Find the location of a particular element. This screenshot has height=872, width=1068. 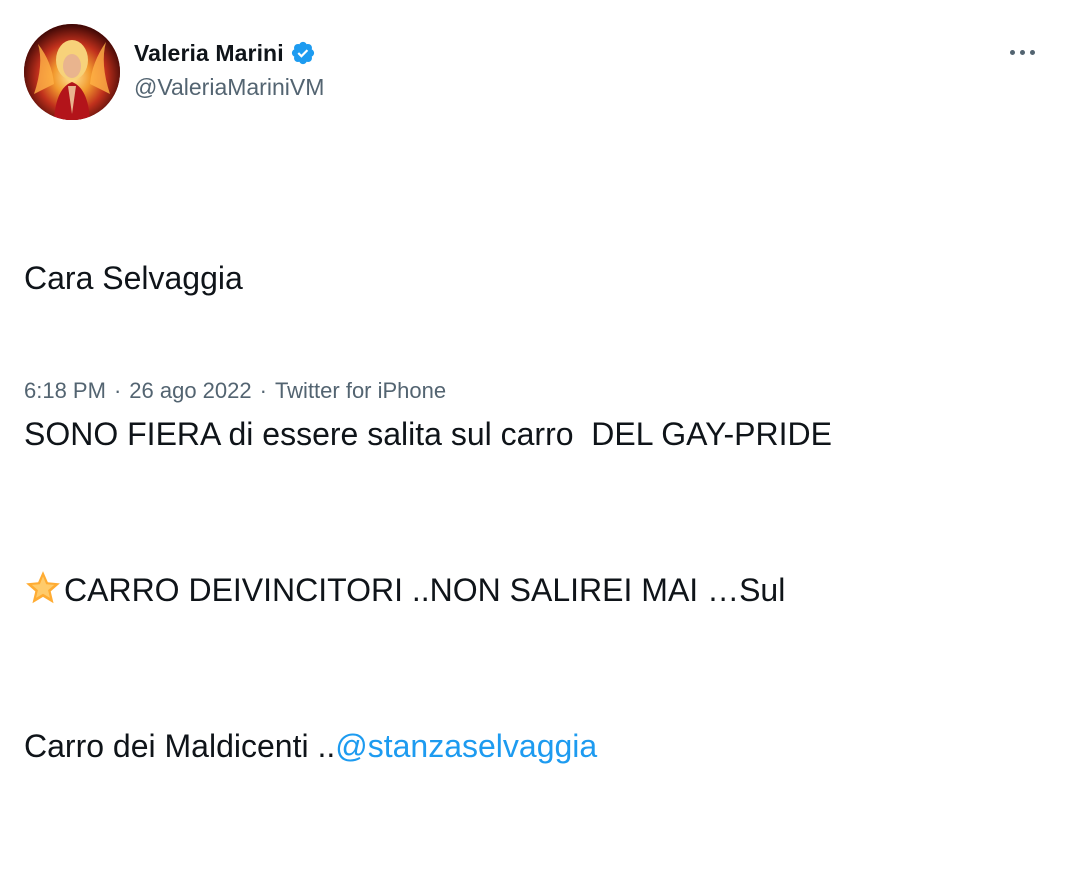

tweet-line-4: Carro dei Maldicenti ..@stanzaselvaggia is located at coordinates (539, 746).